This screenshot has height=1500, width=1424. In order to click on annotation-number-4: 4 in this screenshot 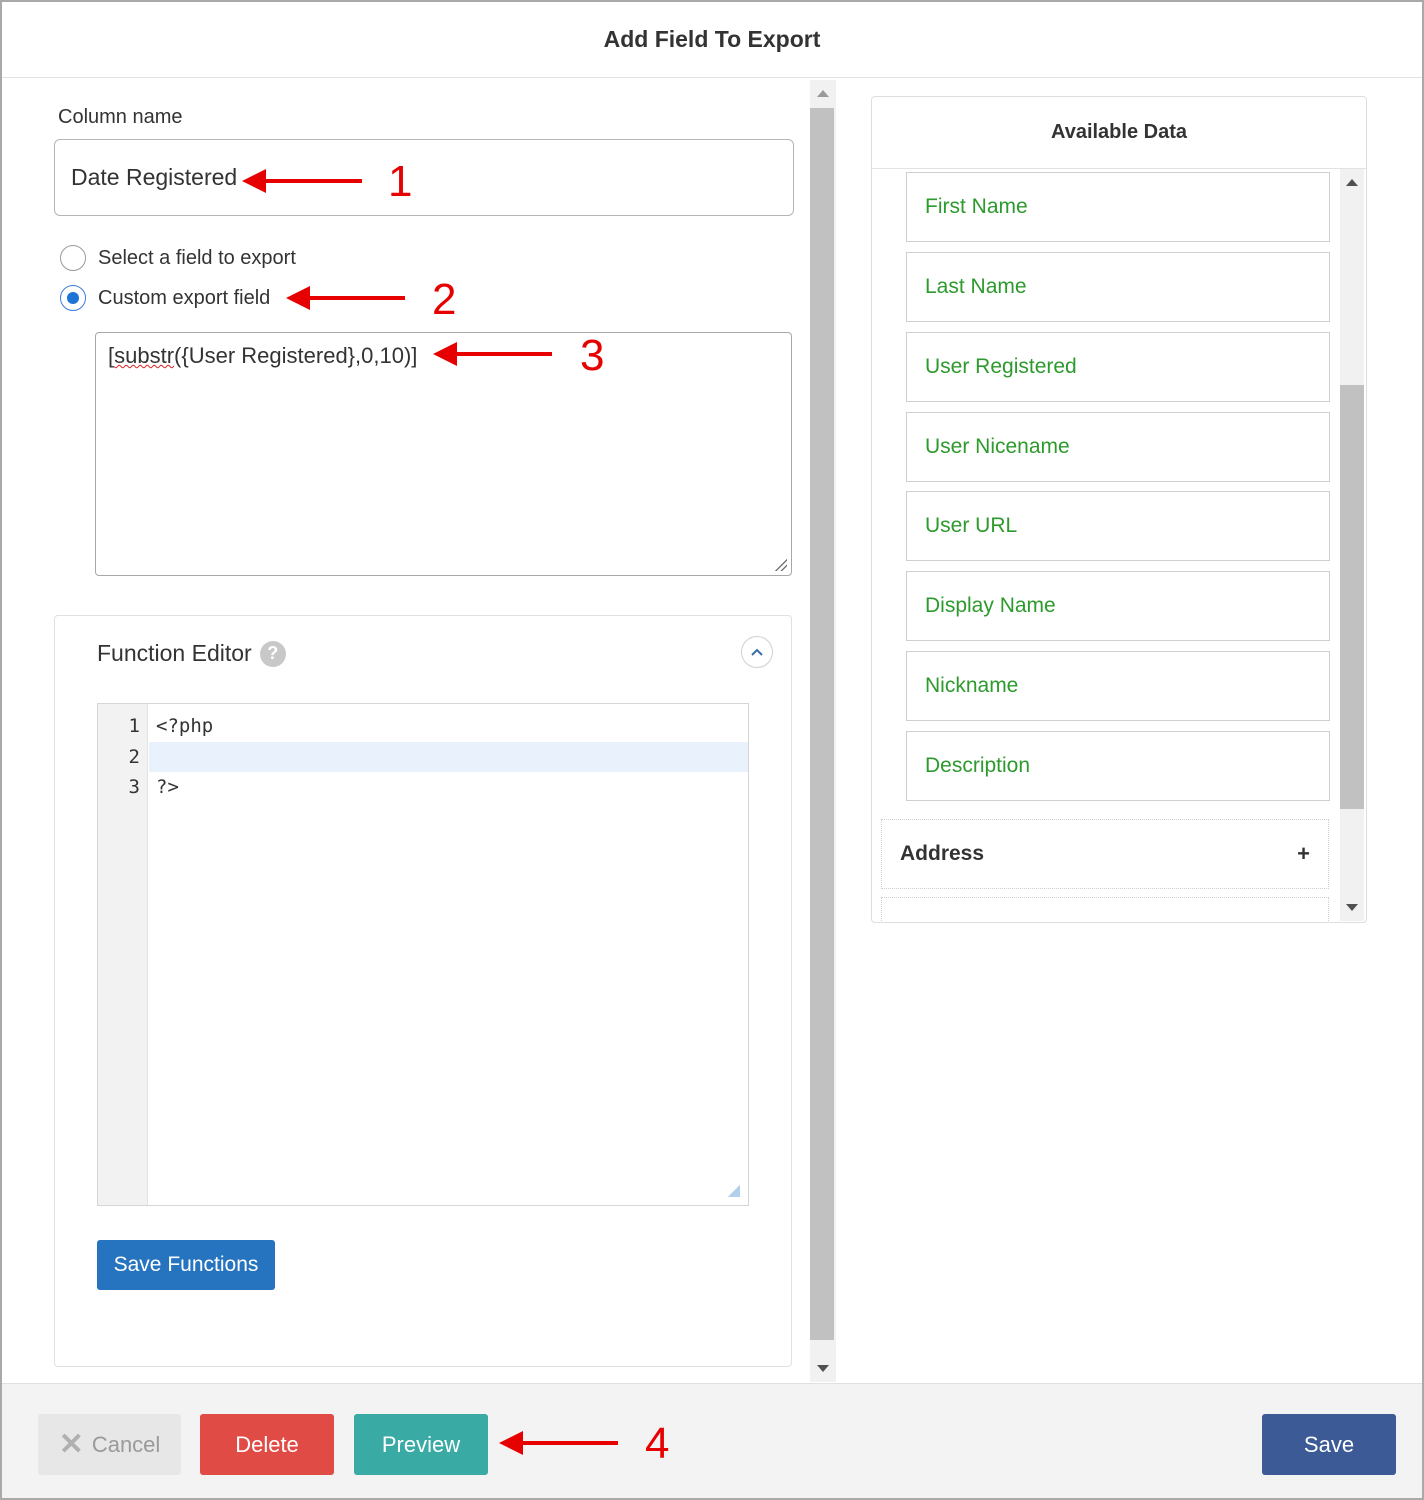, I will do `click(657, 1443)`.